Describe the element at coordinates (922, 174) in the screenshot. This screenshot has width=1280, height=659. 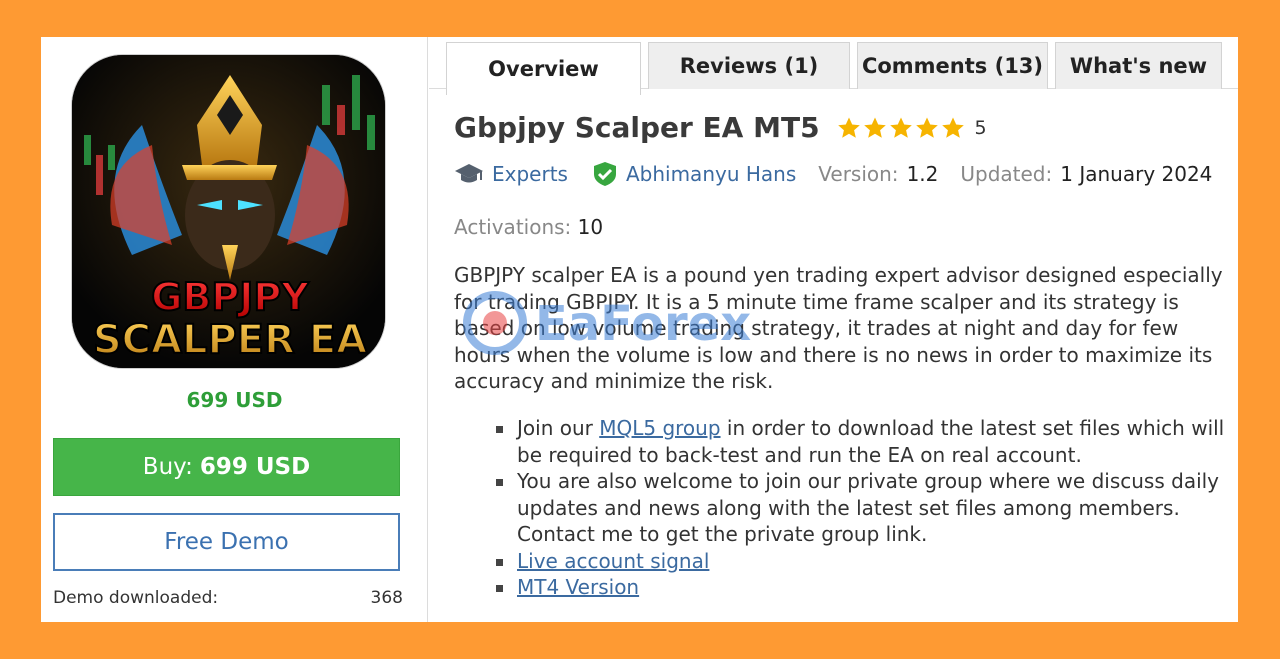
I see `version-value: 1.2` at that location.